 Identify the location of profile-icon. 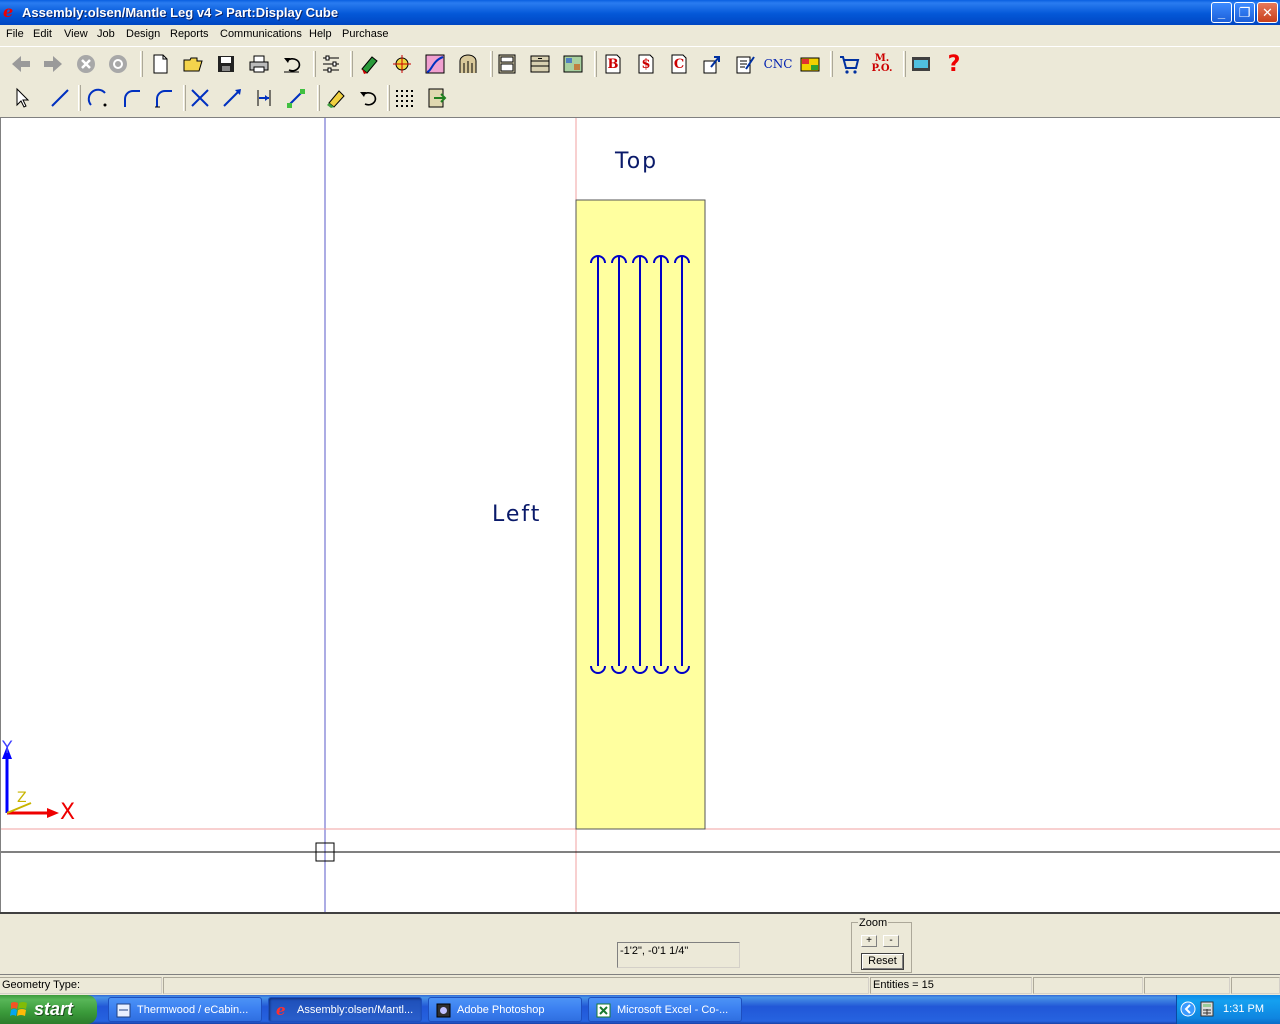
(435, 64).